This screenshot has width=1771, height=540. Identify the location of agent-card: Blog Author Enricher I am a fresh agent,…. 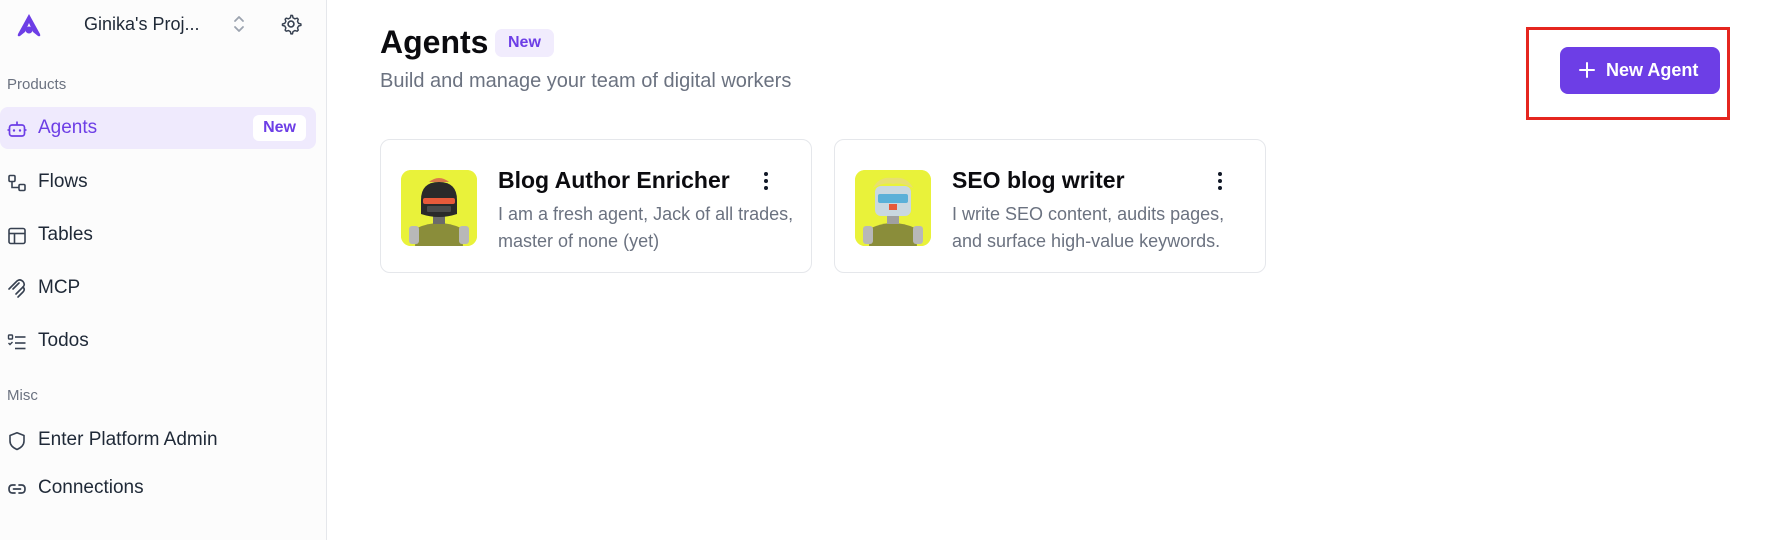
(596, 206).